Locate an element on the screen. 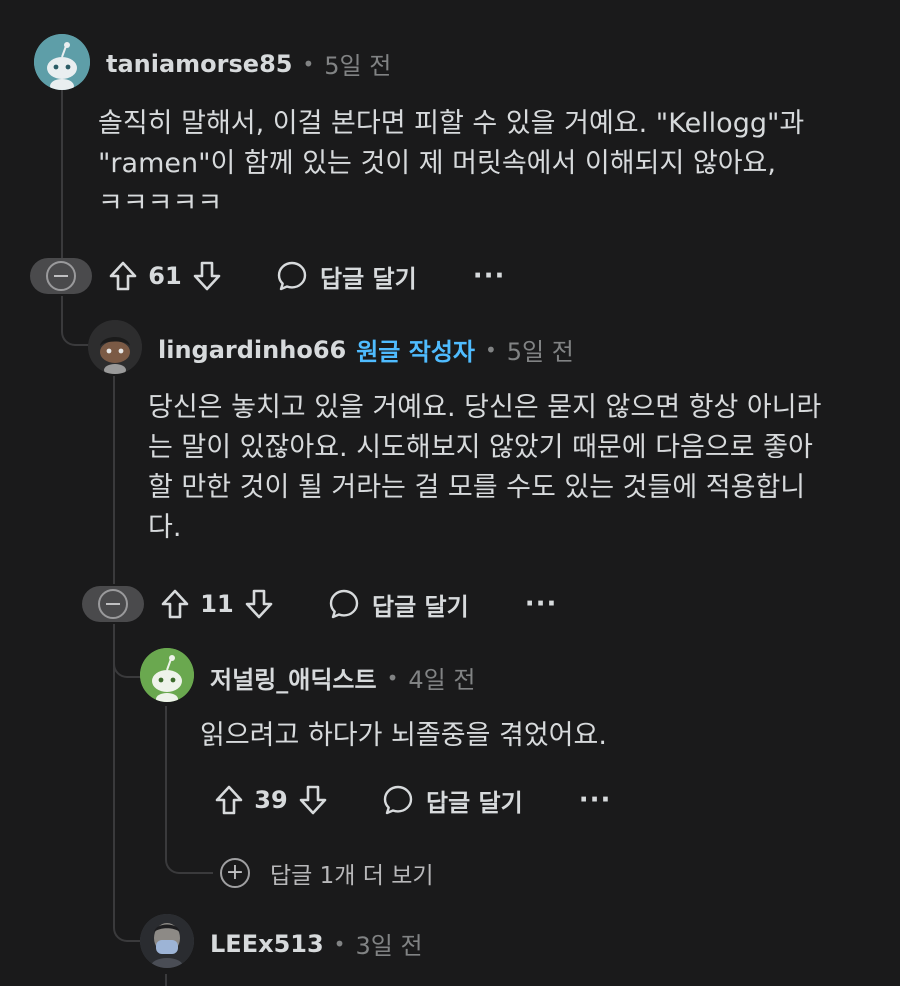  comment-meta: taniamorse85 • 5일 전 is located at coordinates (248, 63).